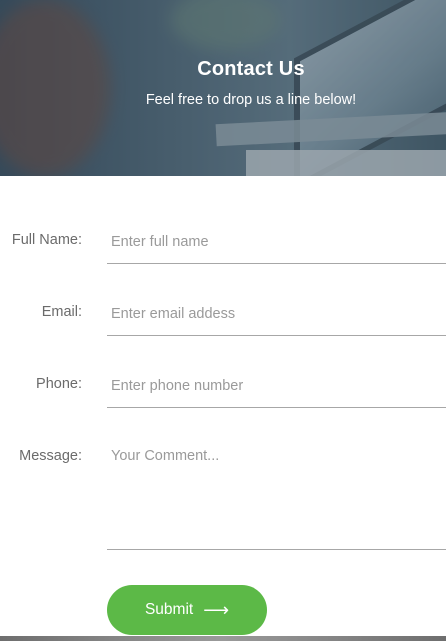  Describe the element at coordinates (223, 638) in the screenshot. I see `footer-edge` at that location.